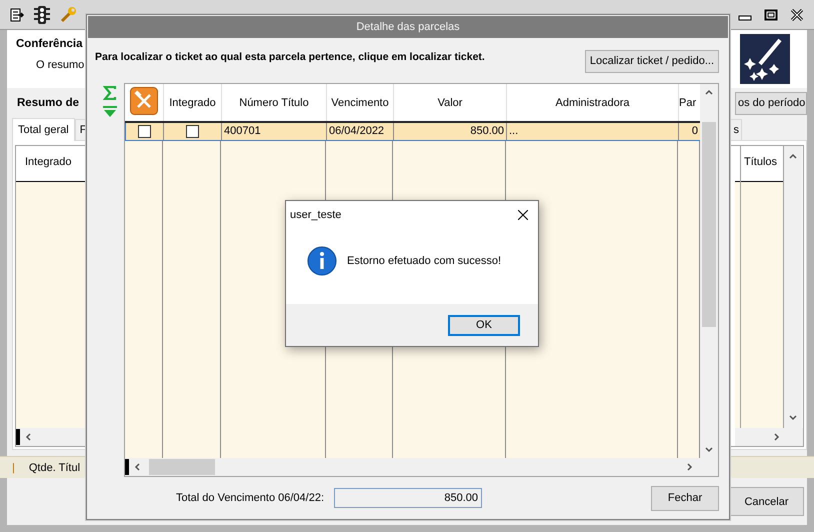  Describe the element at coordinates (316, 215) in the screenshot. I see `message-title: user_teste` at that location.